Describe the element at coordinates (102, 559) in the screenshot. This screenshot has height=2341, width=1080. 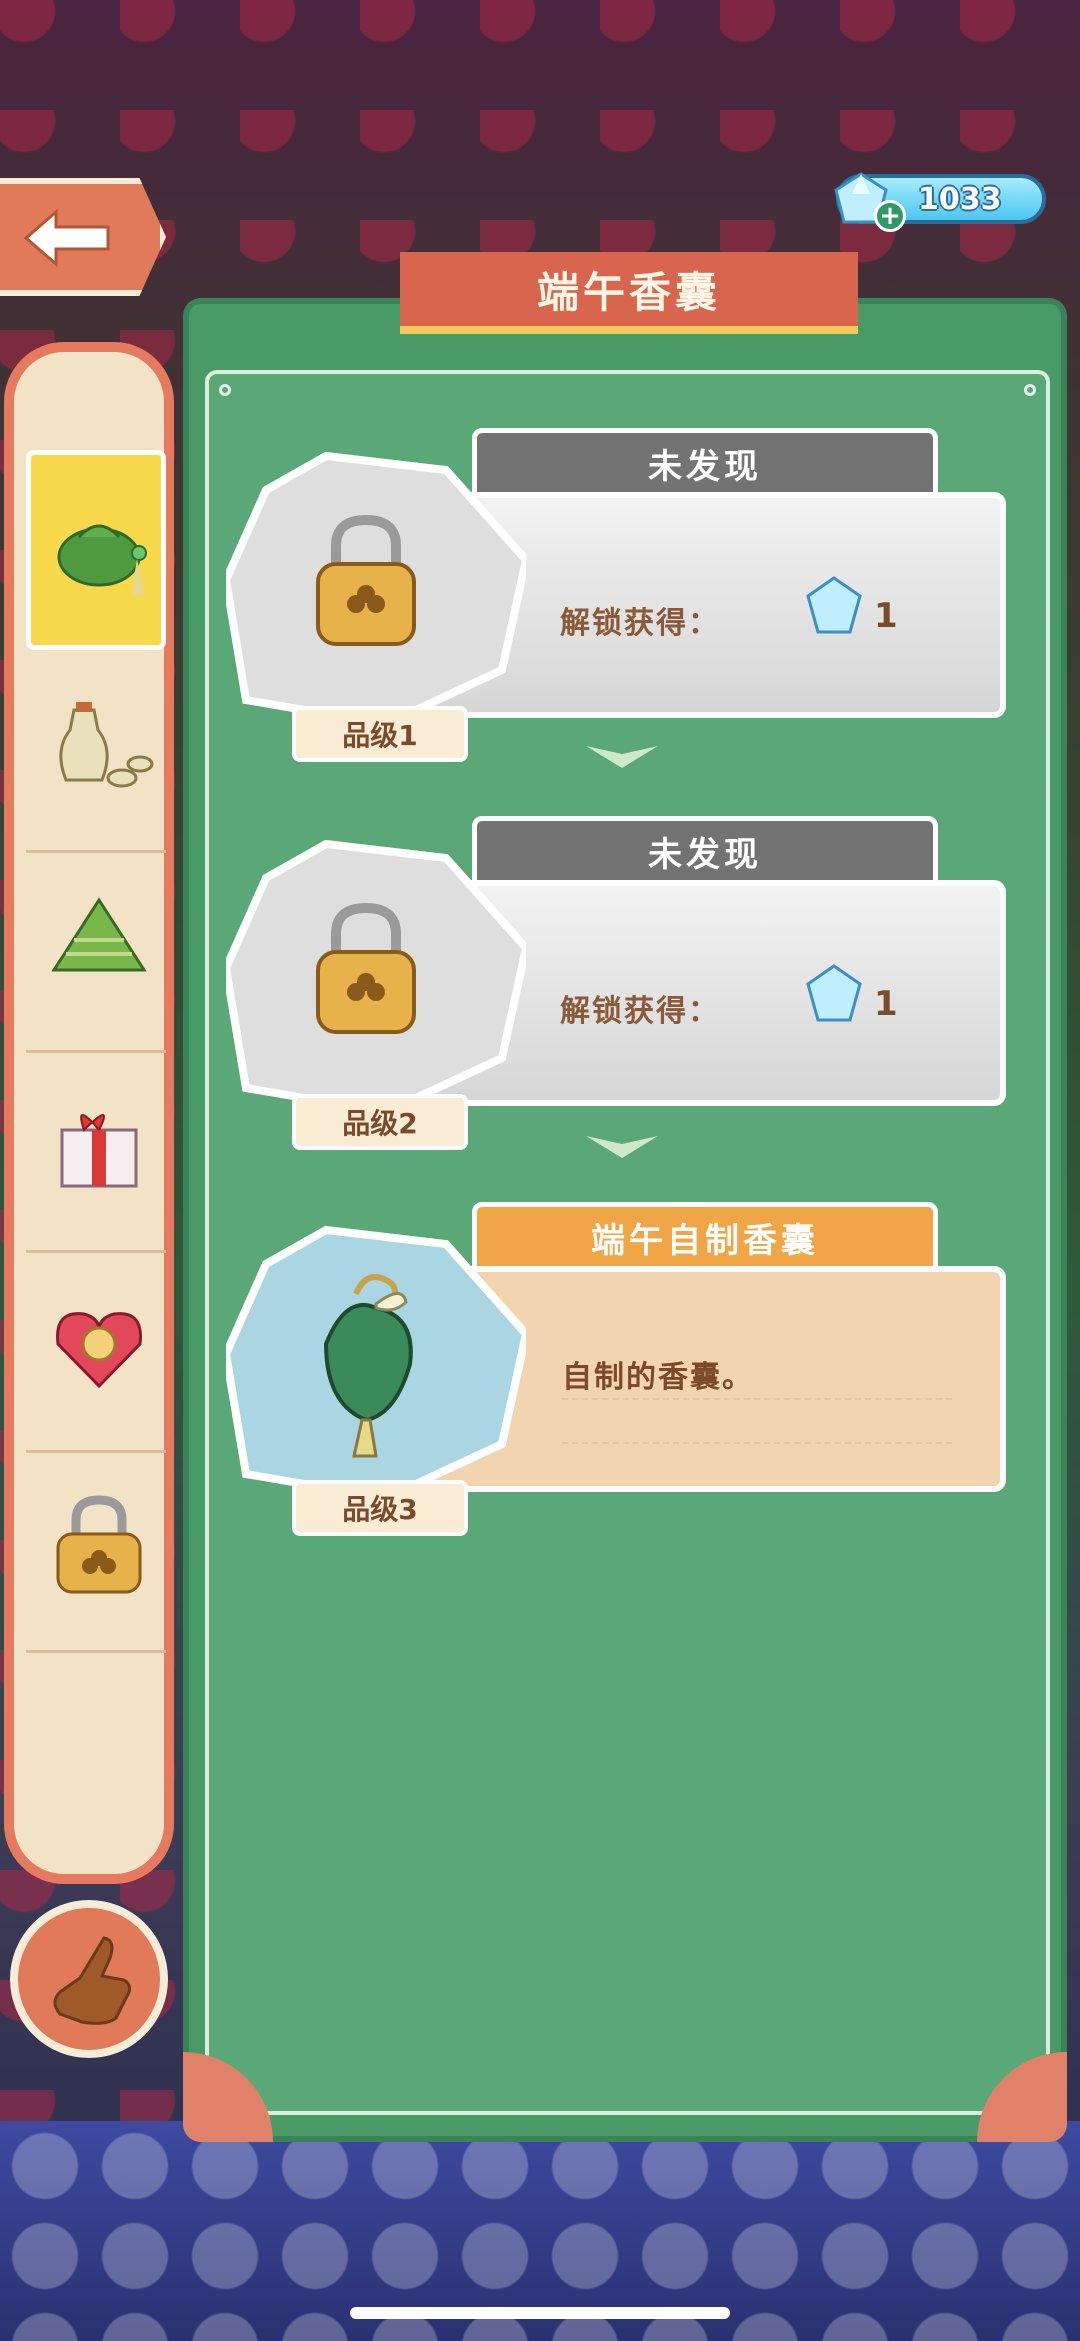
I see `sachet-icon` at that location.